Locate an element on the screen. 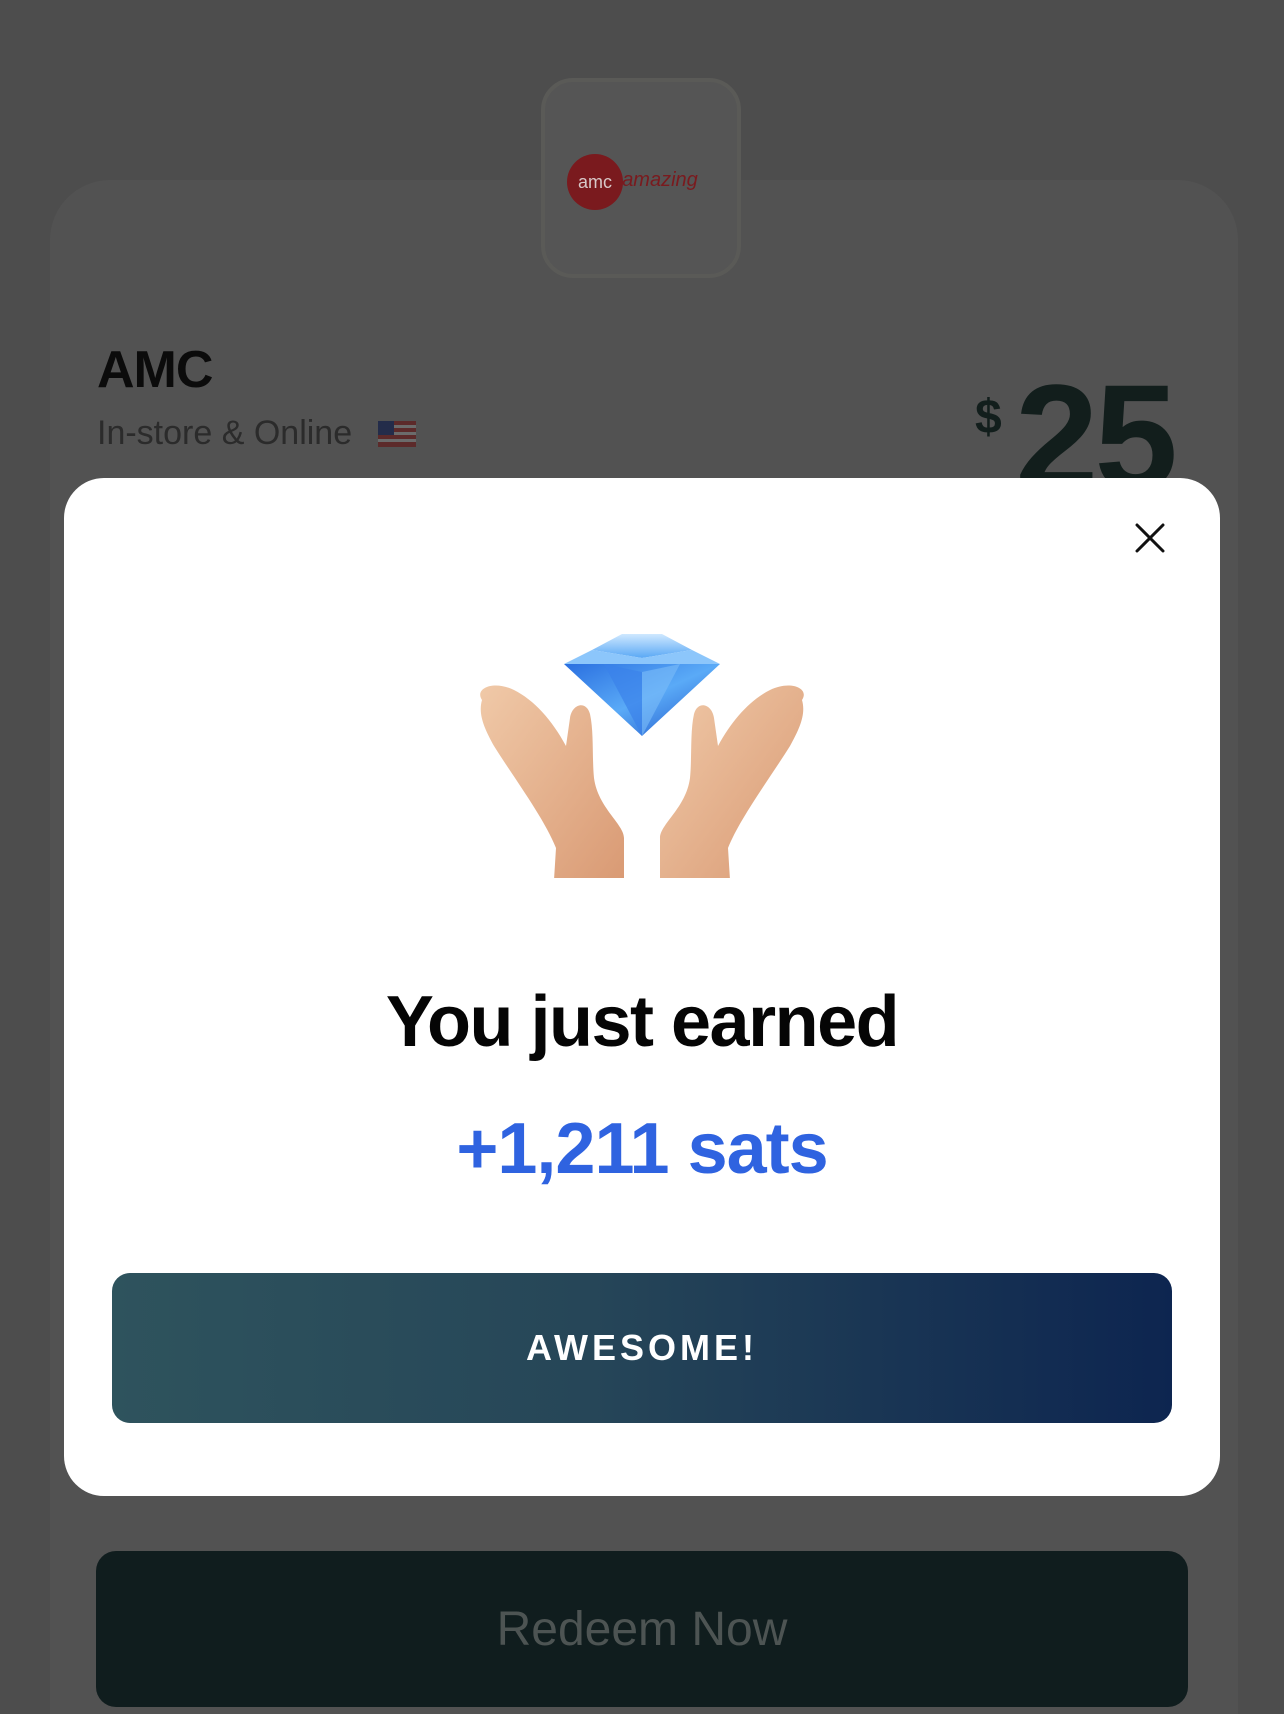 The width and height of the screenshot is (1284, 1714). merchant-availability: In-store & Online is located at coordinates (257, 433).